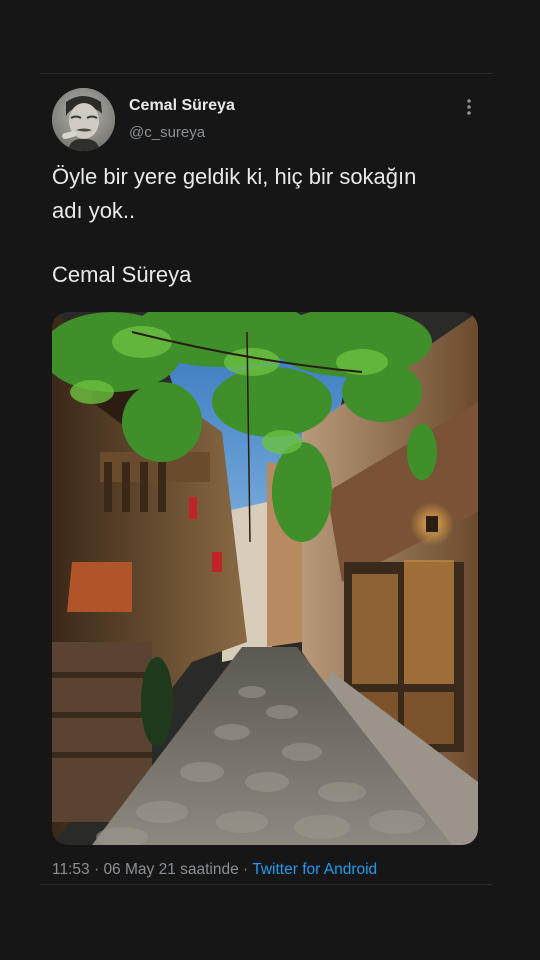 Image resolution: width=540 pixels, height=960 pixels. Describe the element at coordinates (234, 176) in the screenshot. I see `tweet-text-line: Öyle bir yere geldik ki, hiç bir sokağın` at that location.